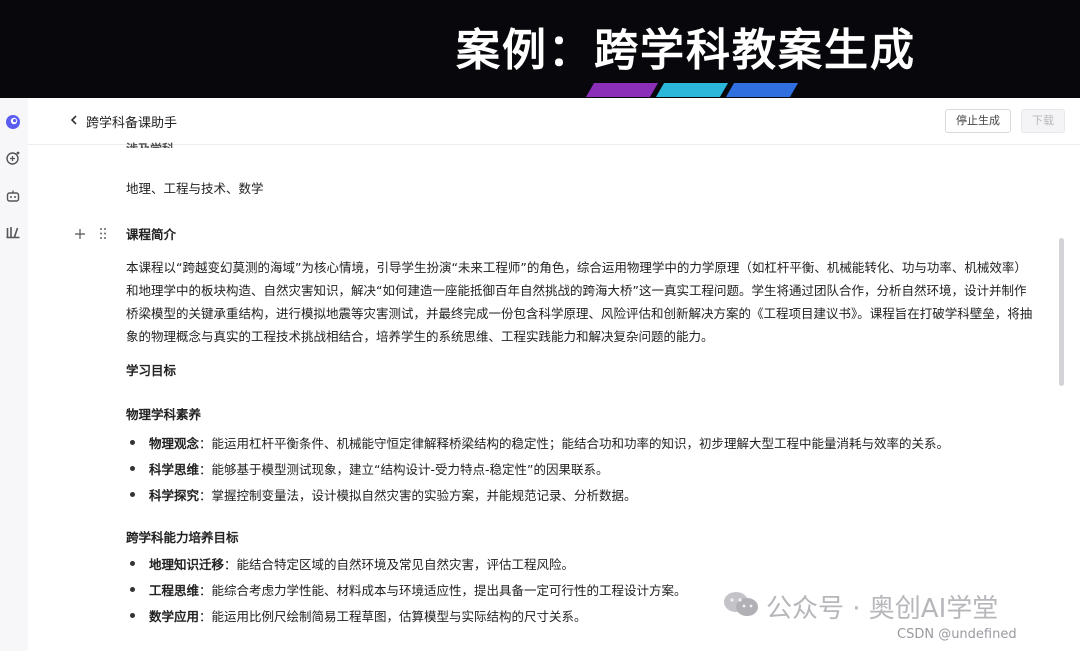  What do you see at coordinates (762, 90) in the screenshot?
I see `banner-stripe-blue` at bounding box center [762, 90].